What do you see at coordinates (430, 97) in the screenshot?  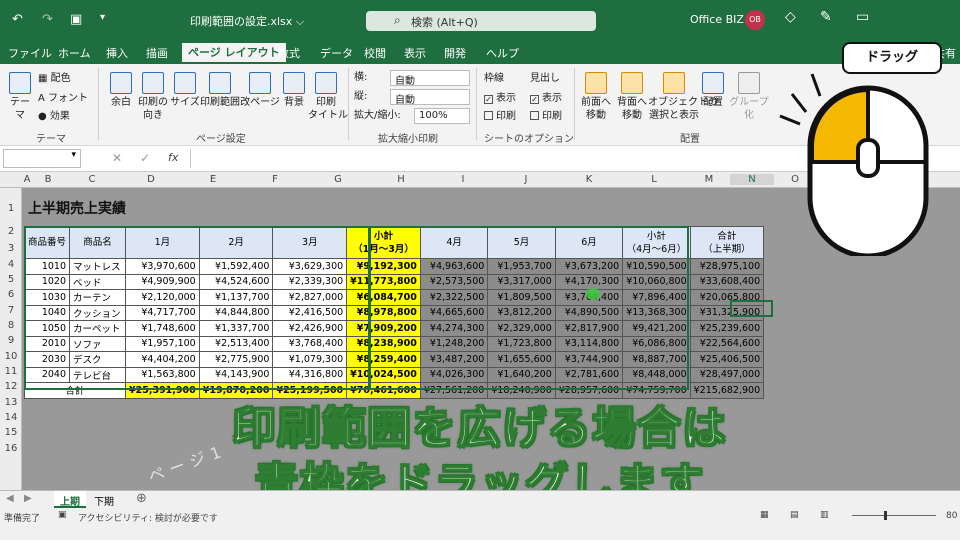 I see `height-select: 自動` at bounding box center [430, 97].